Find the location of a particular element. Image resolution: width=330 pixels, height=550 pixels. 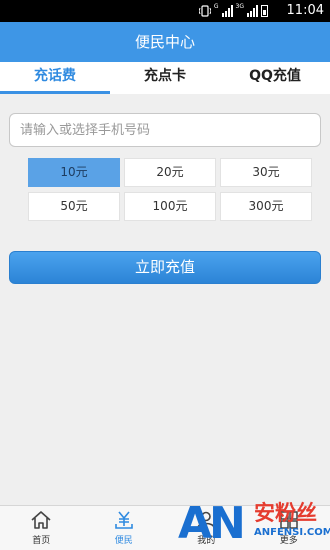

watermark-url: ANFENSI.COM is located at coordinates (292, 532).